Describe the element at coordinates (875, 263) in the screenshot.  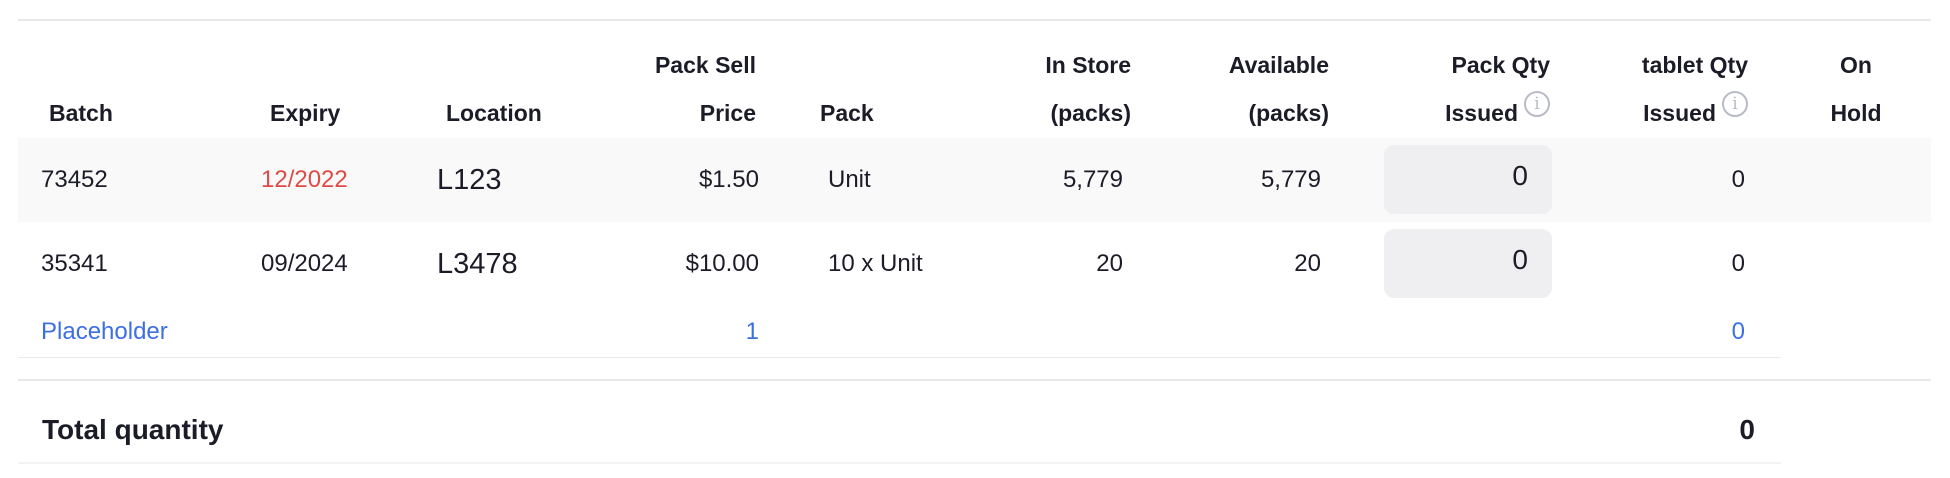
I see `pack-cell: 10 x Unit` at that location.